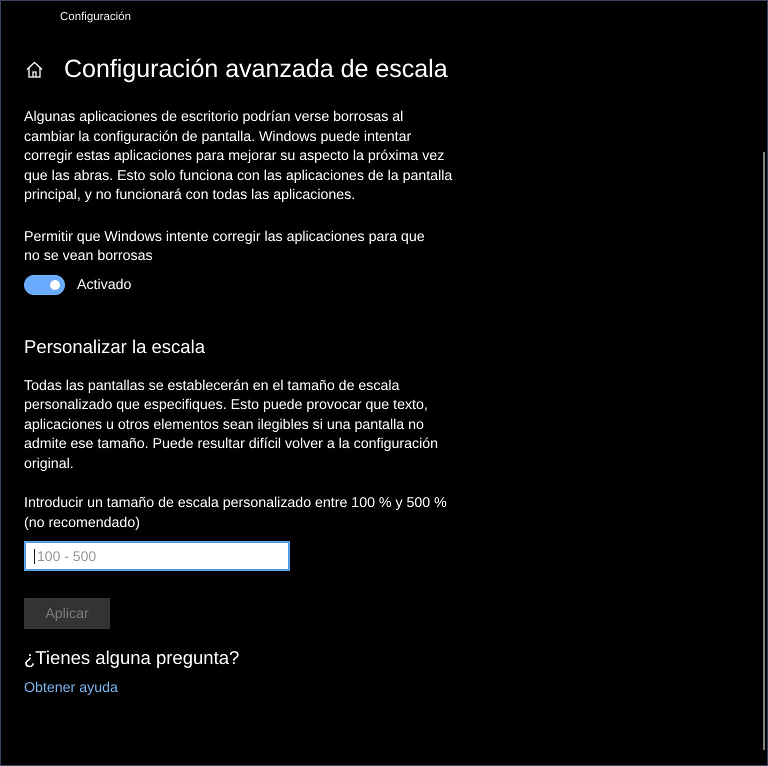 This screenshot has width=768, height=766. I want to click on home-icon, so click(34, 69).